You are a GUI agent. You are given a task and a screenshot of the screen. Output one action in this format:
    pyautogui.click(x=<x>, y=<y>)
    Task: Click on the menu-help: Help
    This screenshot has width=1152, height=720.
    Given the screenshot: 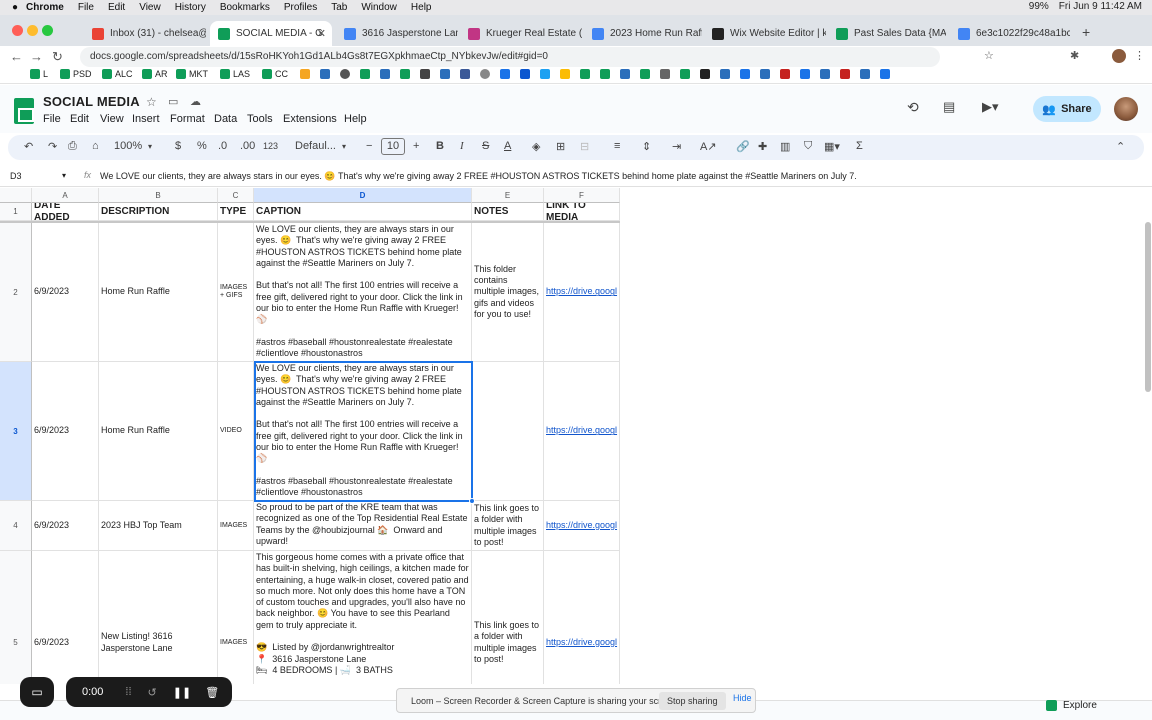 What is the action you would take?
    pyautogui.click(x=355, y=119)
    